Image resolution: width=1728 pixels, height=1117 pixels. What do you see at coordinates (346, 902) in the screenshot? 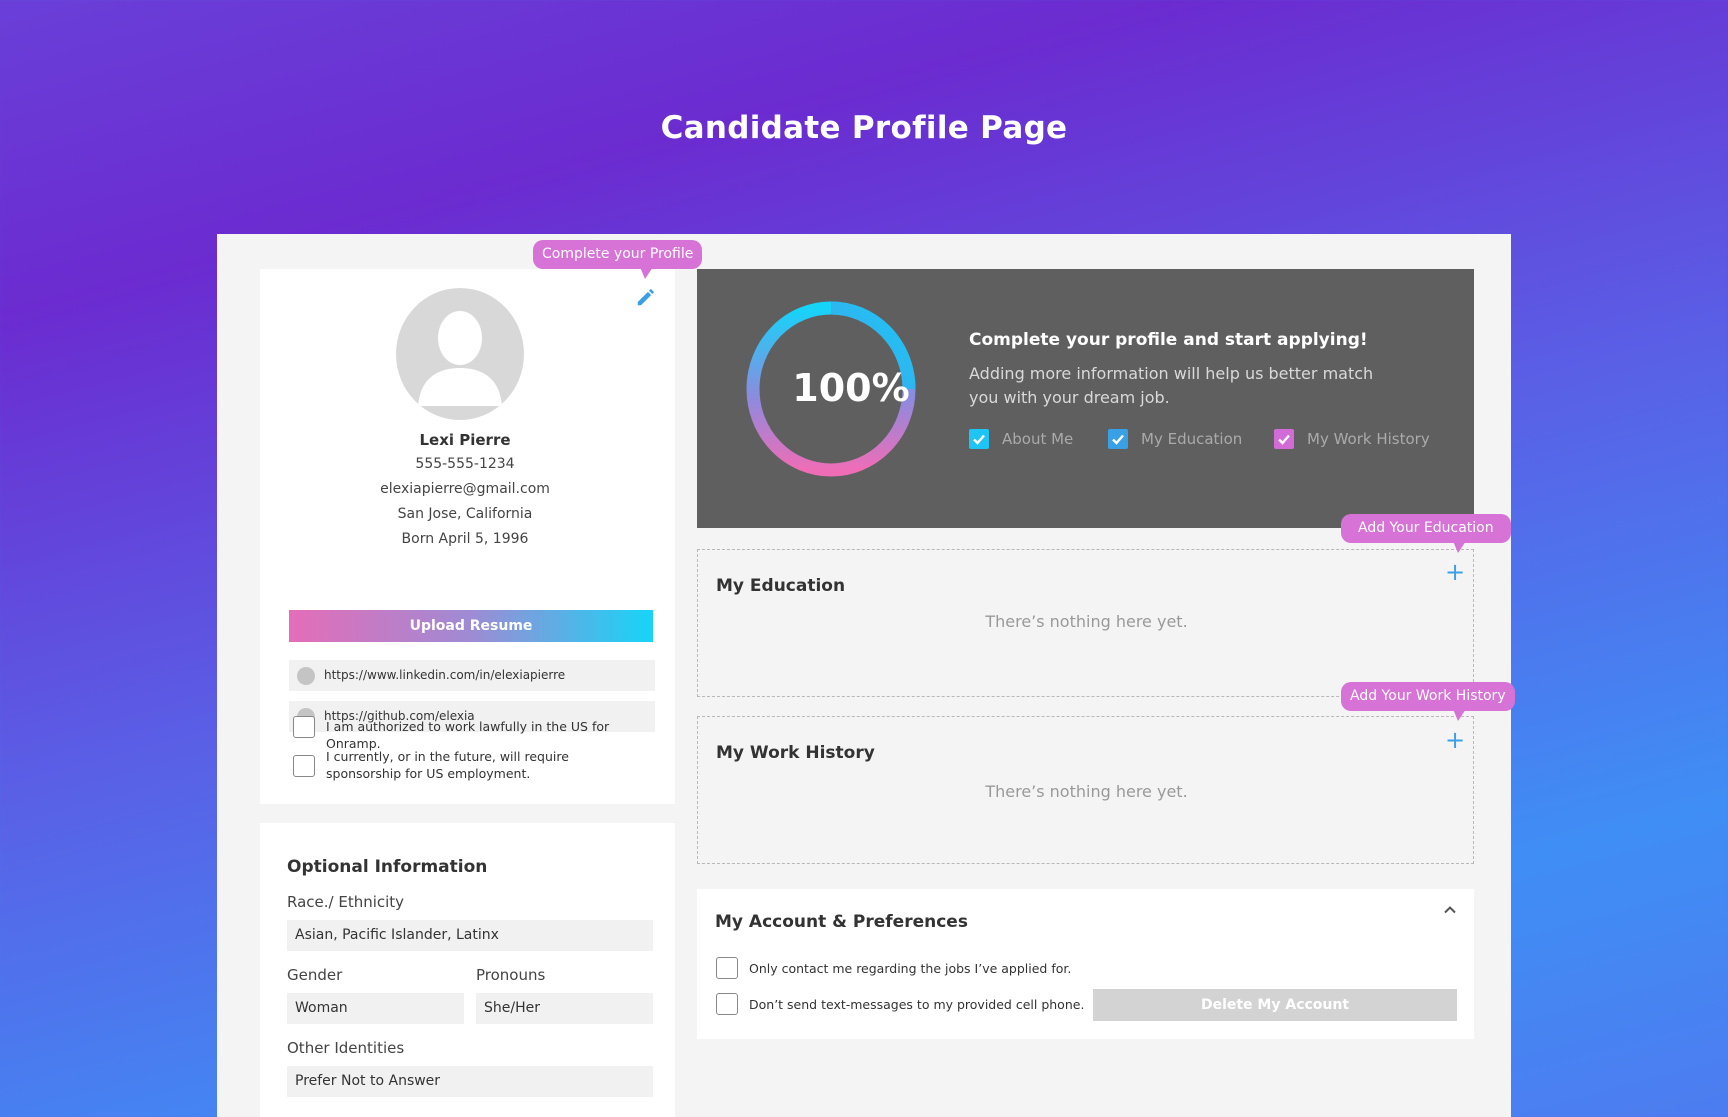
I see `race-label: Race./ Ethnicity` at bounding box center [346, 902].